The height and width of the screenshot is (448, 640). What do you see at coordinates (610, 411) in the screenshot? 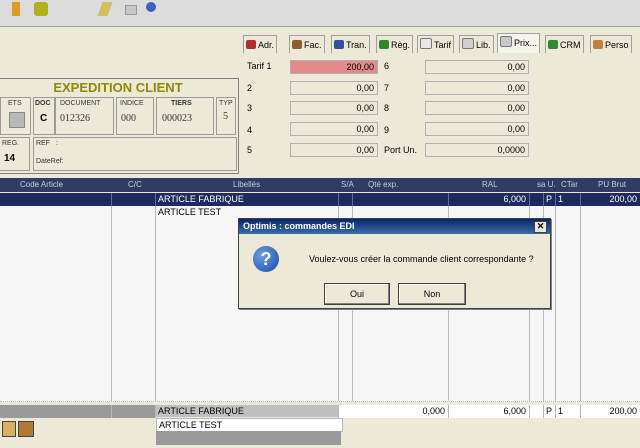
I see `total-pu: 200,00` at bounding box center [610, 411].